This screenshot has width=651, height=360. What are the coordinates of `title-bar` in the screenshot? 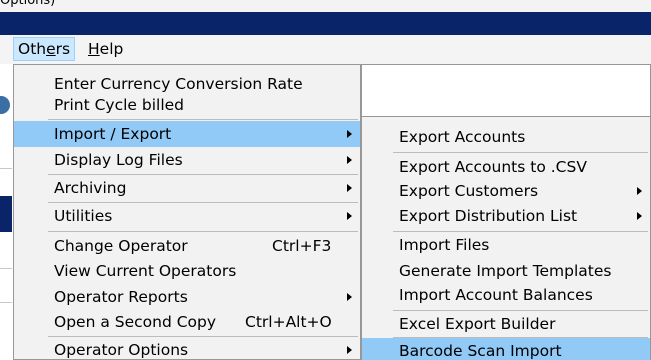 It's located at (325, 23).